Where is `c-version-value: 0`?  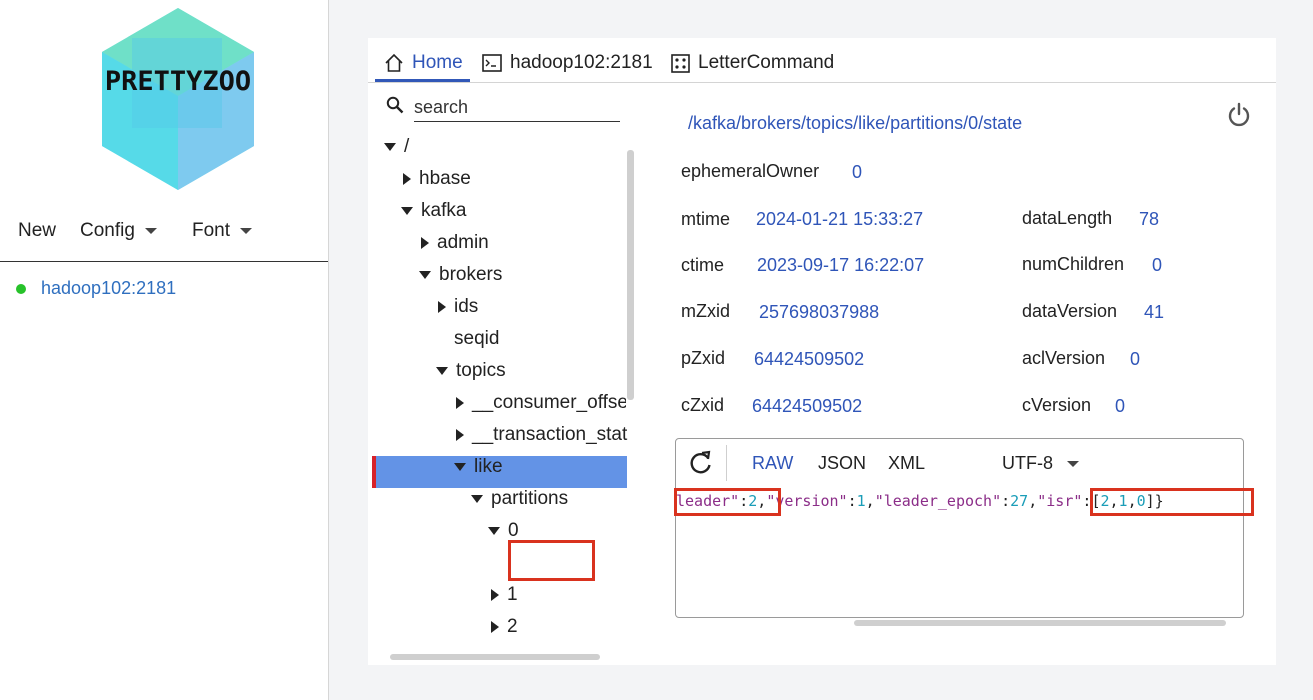
c-version-value: 0 is located at coordinates (1120, 406).